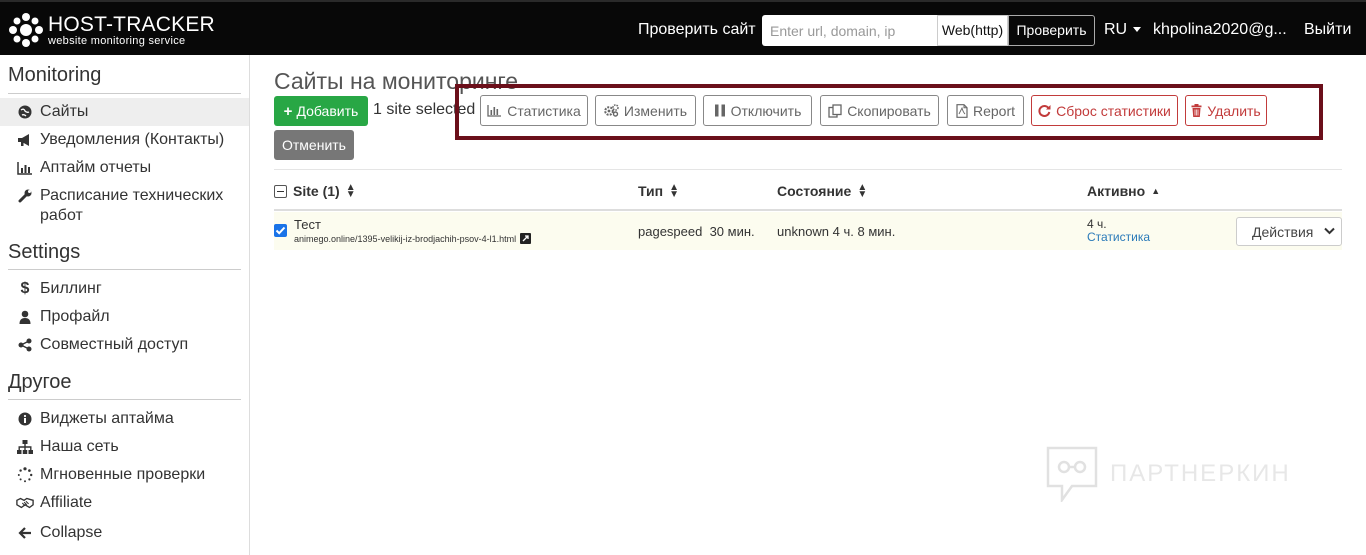 The height and width of the screenshot is (555, 1366). I want to click on column-header-label: Site (1), so click(316, 191).